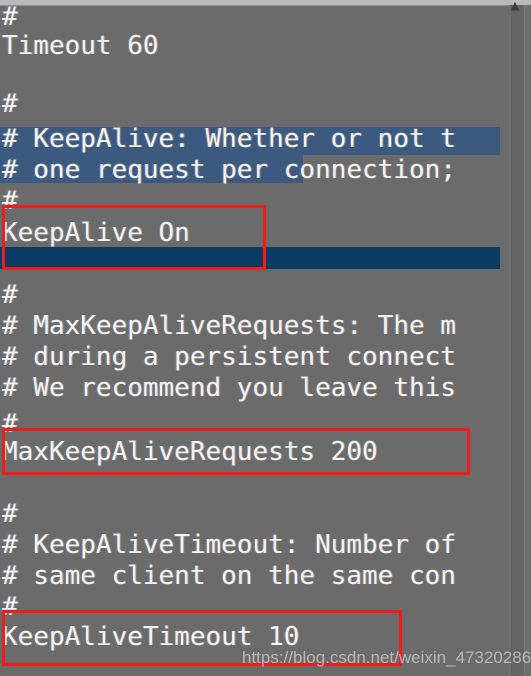 The image size is (531, 676). What do you see at coordinates (229, 545) in the screenshot?
I see `code-line: # KeepAliveTimeout: Number of` at bounding box center [229, 545].